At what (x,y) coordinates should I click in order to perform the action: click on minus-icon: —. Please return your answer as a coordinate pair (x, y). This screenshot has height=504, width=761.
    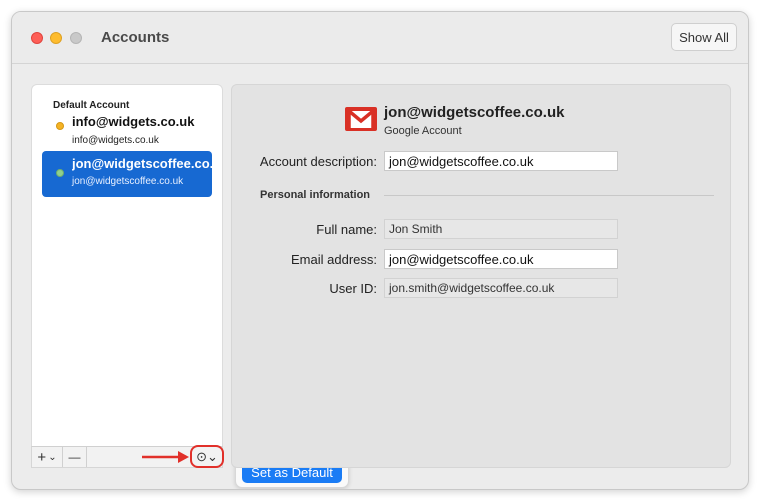
    Looking at the image, I should click on (74, 457).